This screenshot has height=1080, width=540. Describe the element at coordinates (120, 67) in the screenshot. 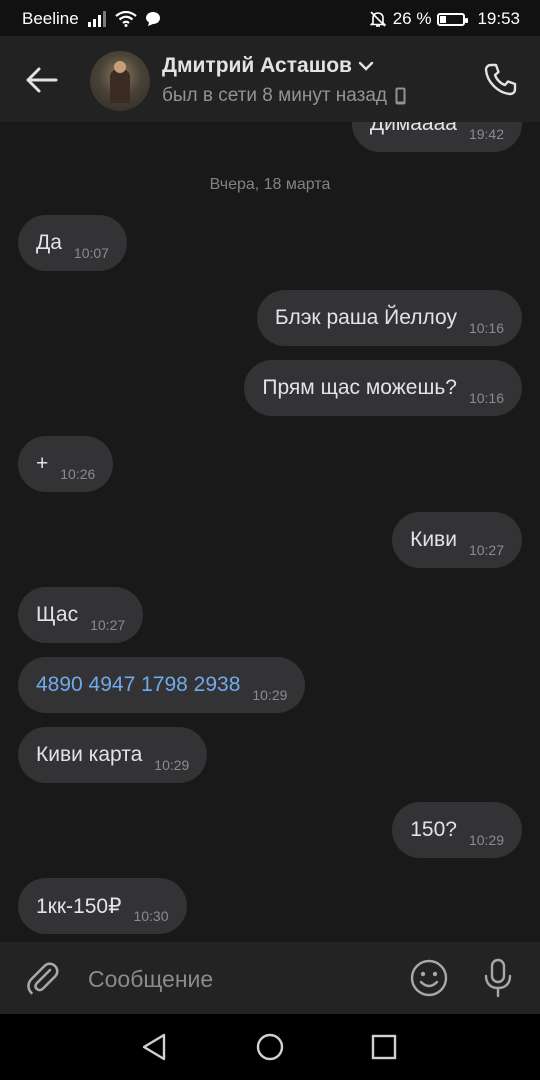

I see `avatar-head` at that location.